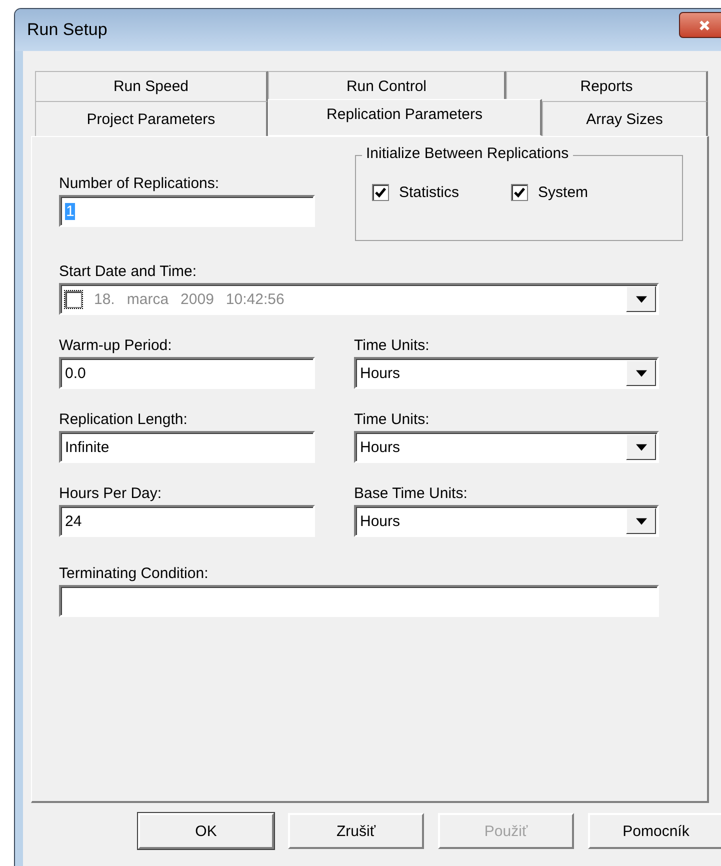  Describe the element at coordinates (151, 118) in the screenshot. I see `tab: Project Parameters` at that location.